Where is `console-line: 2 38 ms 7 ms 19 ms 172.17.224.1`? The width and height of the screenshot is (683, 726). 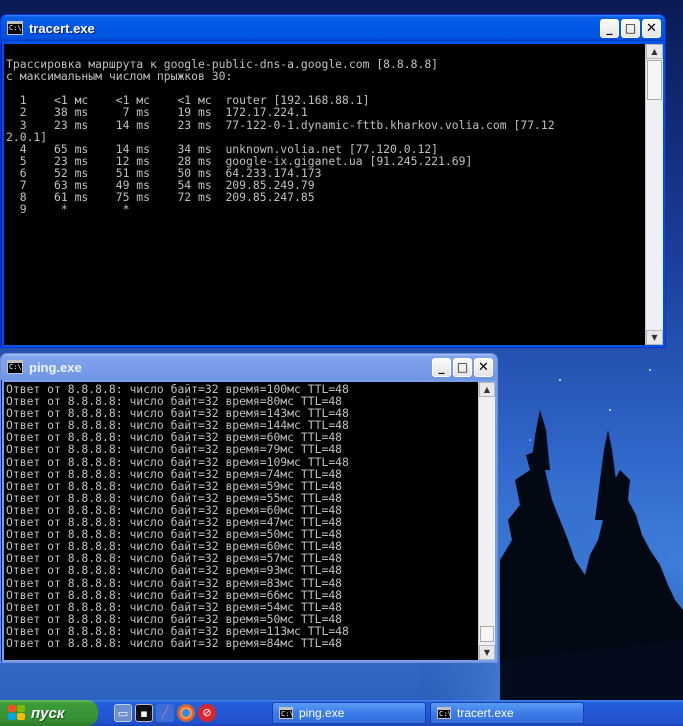
console-line: 2 38 ms 7 ms 19 ms 172.17.224.1 is located at coordinates (157, 112).